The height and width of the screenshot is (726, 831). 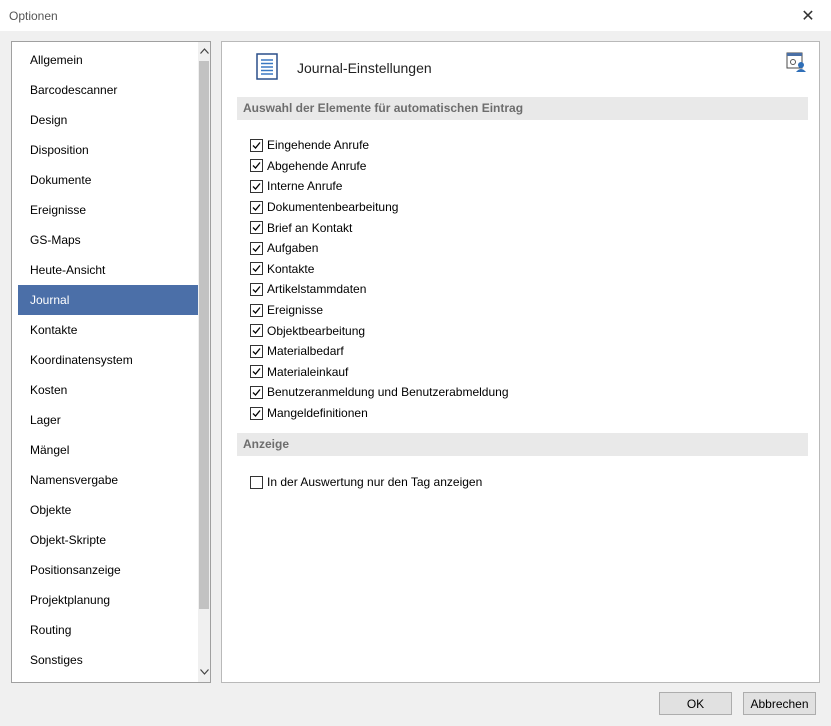 What do you see at coordinates (317, 289) in the screenshot?
I see `checkbox-label: Artikelstammdaten` at bounding box center [317, 289].